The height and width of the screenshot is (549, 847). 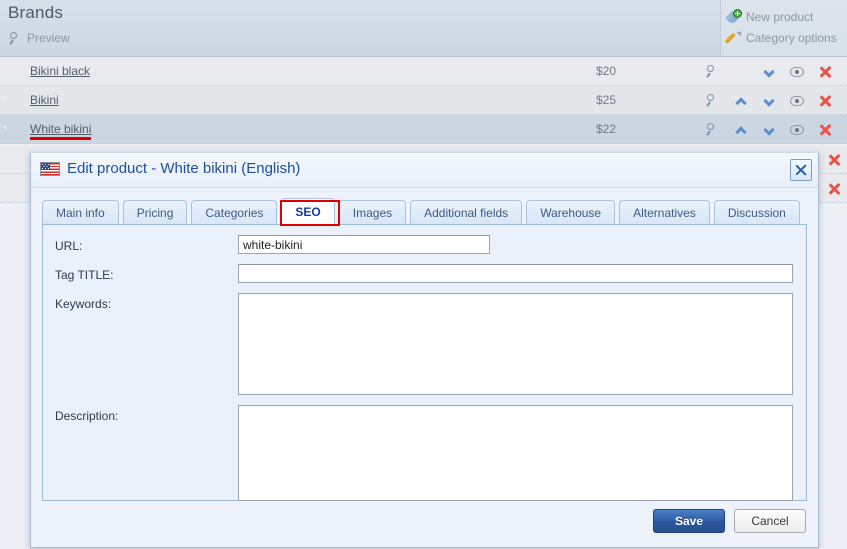 What do you see at coordinates (84, 275) in the screenshot?
I see `tag-title-label: Tag TITLE:` at bounding box center [84, 275].